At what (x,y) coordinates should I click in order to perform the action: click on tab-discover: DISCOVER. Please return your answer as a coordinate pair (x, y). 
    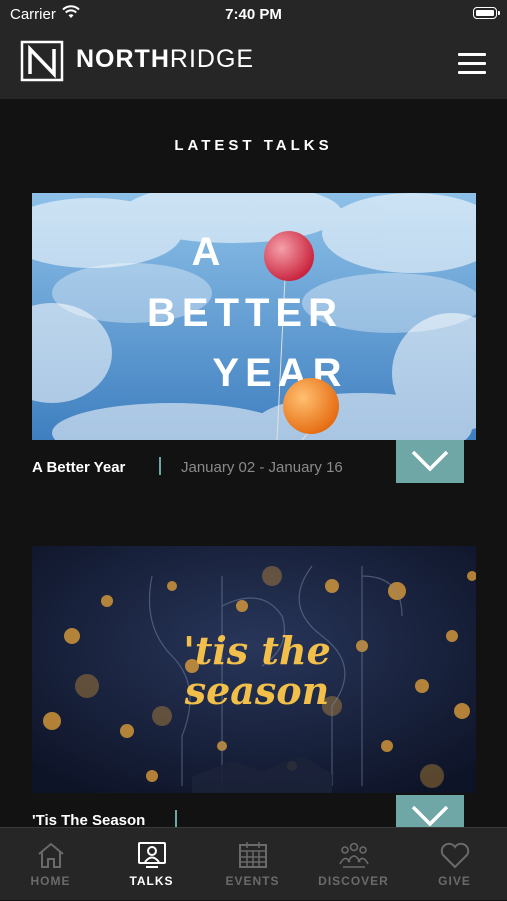
    Looking at the image, I should click on (353, 864).